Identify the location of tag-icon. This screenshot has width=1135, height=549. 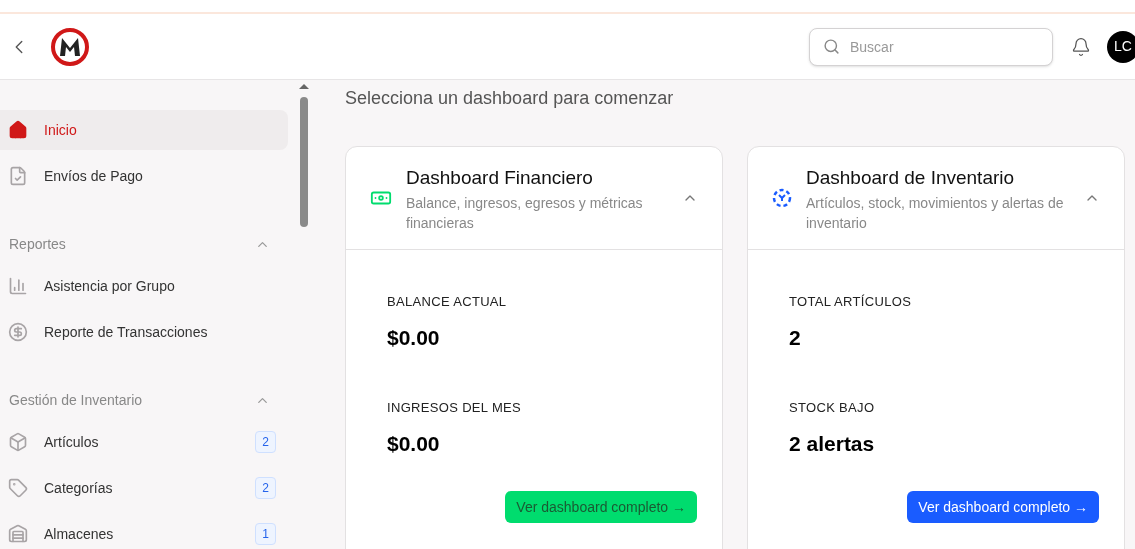
(18, 488).